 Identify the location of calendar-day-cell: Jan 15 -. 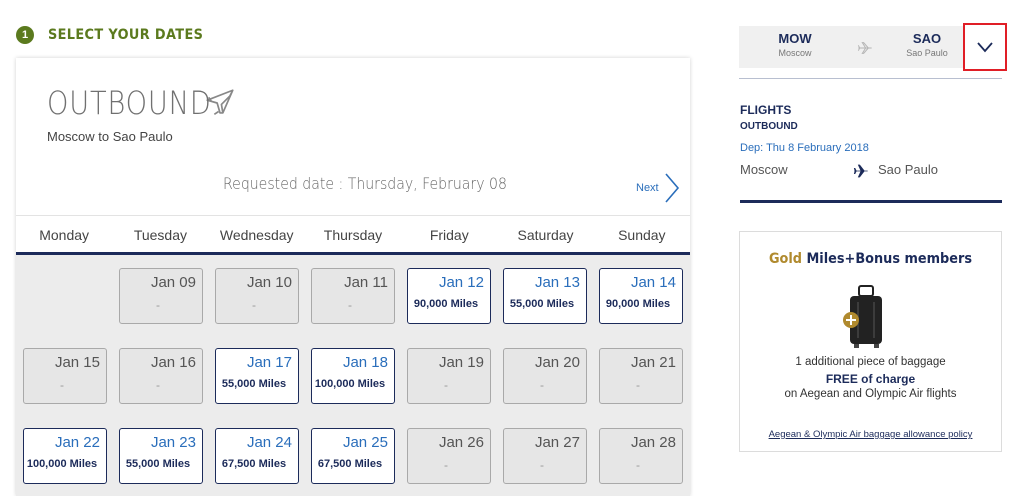
(65, 376).